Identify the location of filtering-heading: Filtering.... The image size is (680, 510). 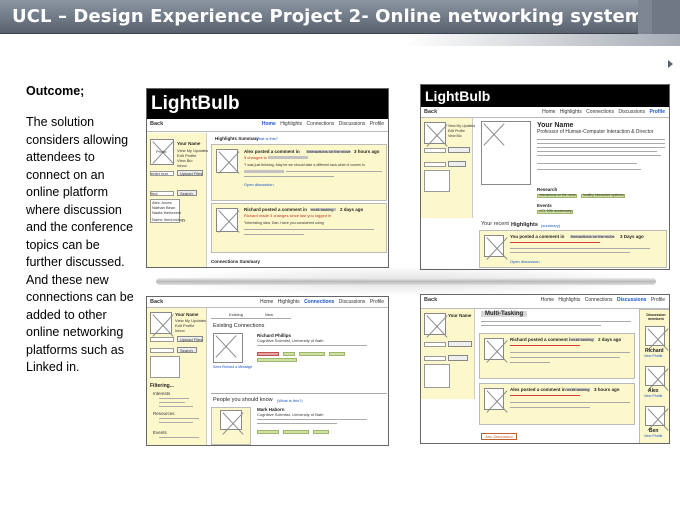
(162, 386).